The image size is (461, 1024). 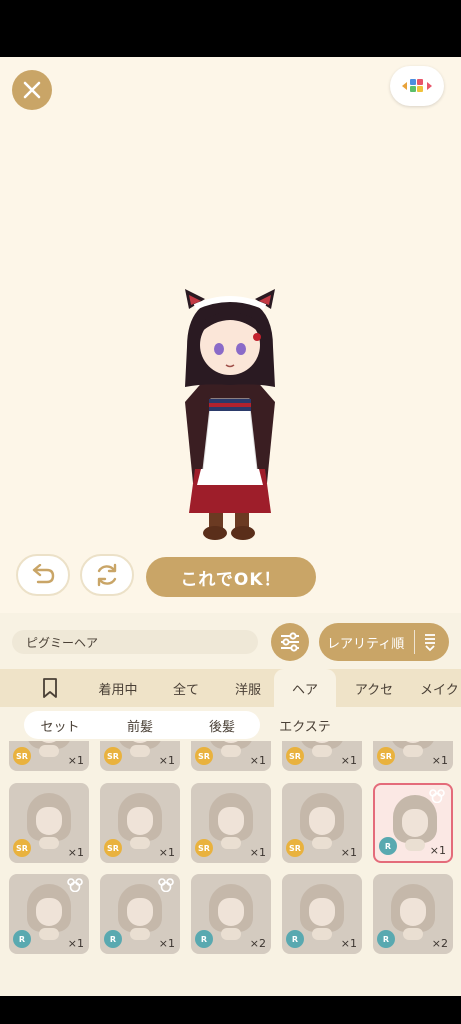 I want to click on subtab-extension: エクステ, so click(x=305, y=725).